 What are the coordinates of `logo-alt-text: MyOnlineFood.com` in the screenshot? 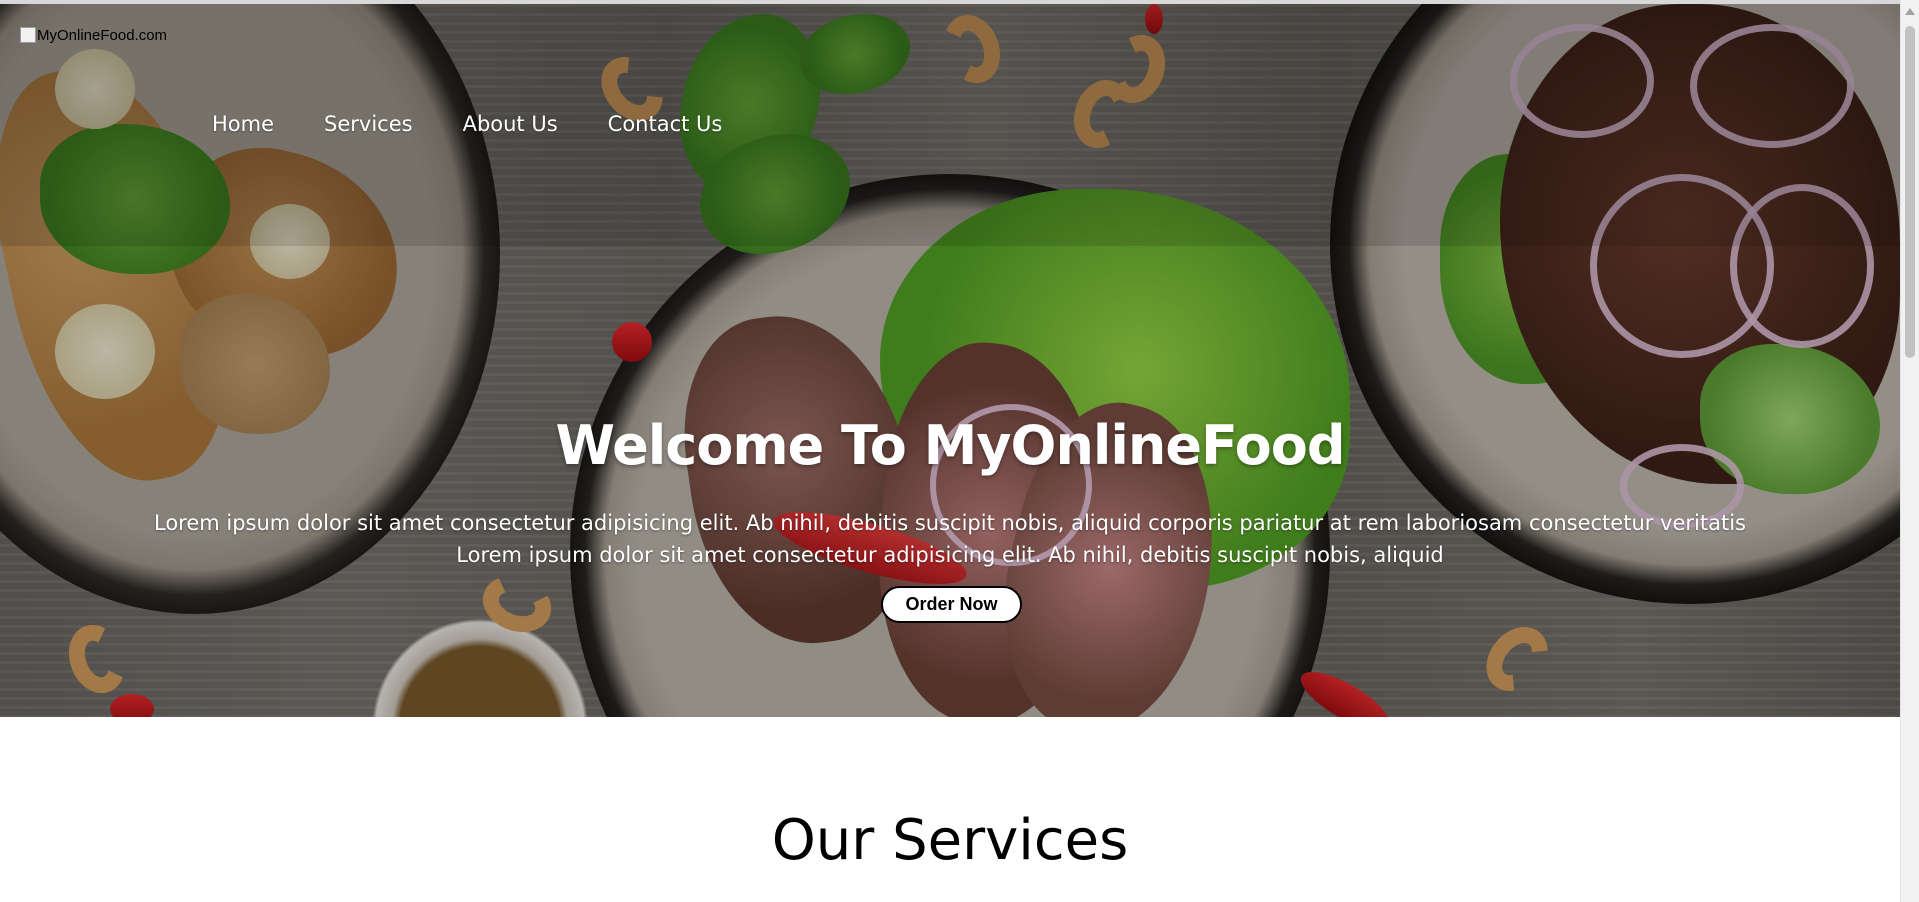 It's located at (102, 35).